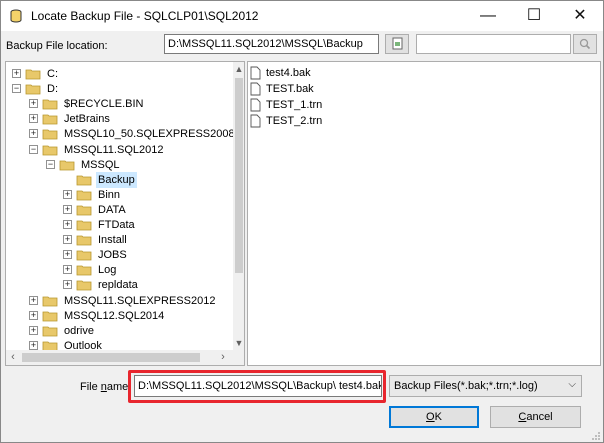 This screenshot has width=604, height=443. I want to click on tree-vertical-scrollbar: ▲ ▼, so click(238, 206).